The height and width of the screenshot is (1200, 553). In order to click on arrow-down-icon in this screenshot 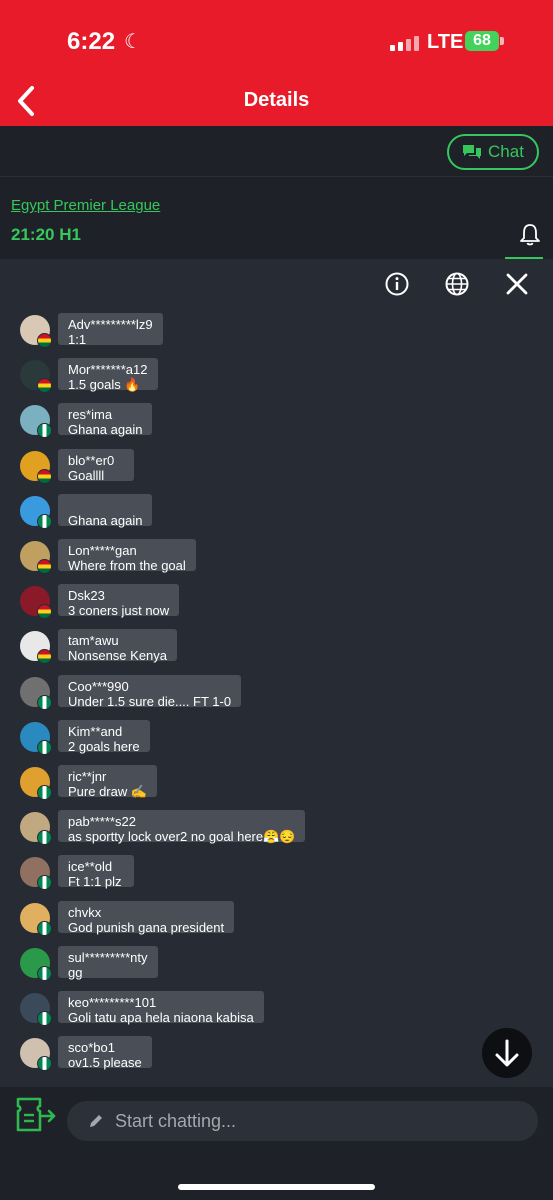, I will do `click(507, 1053)`.